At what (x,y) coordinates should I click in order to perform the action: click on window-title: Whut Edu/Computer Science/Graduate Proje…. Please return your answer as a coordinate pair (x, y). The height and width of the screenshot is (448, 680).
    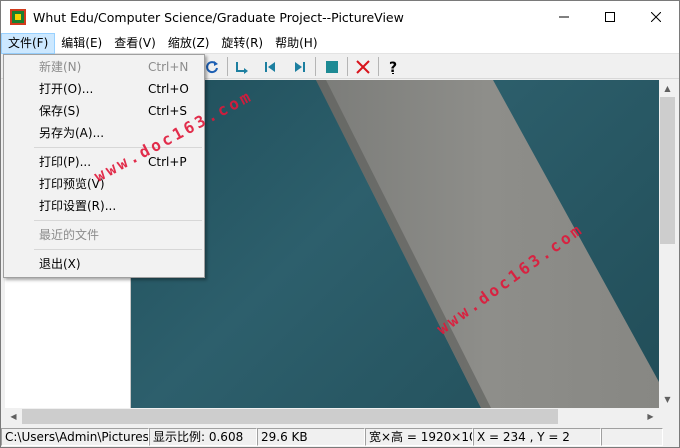
    Looking at the image, I should click on (218, 17).